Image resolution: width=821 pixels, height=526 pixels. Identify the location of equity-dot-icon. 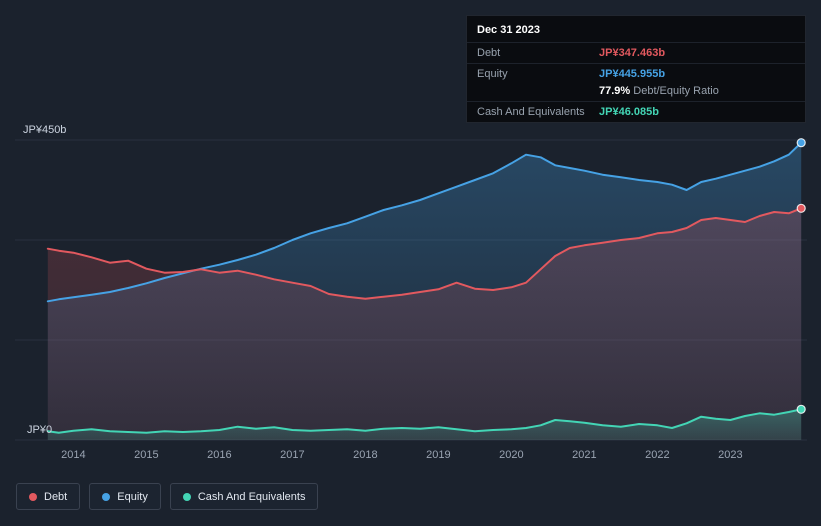
(106, 496).